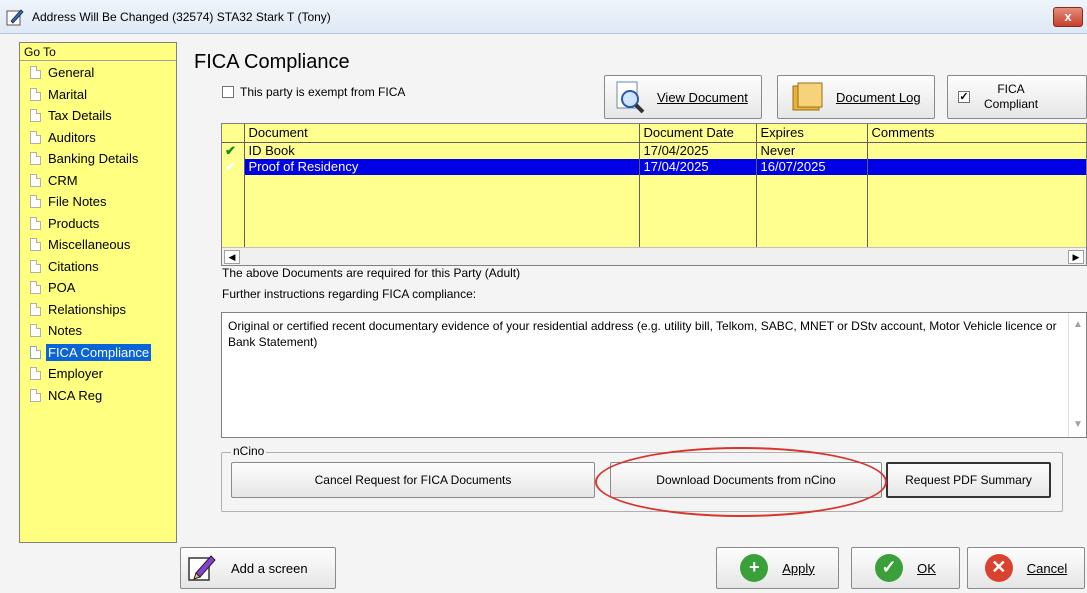 This screenshot has width=1087, height=593. I want to click on checkmark-icon: ✓, so click(889, 568).